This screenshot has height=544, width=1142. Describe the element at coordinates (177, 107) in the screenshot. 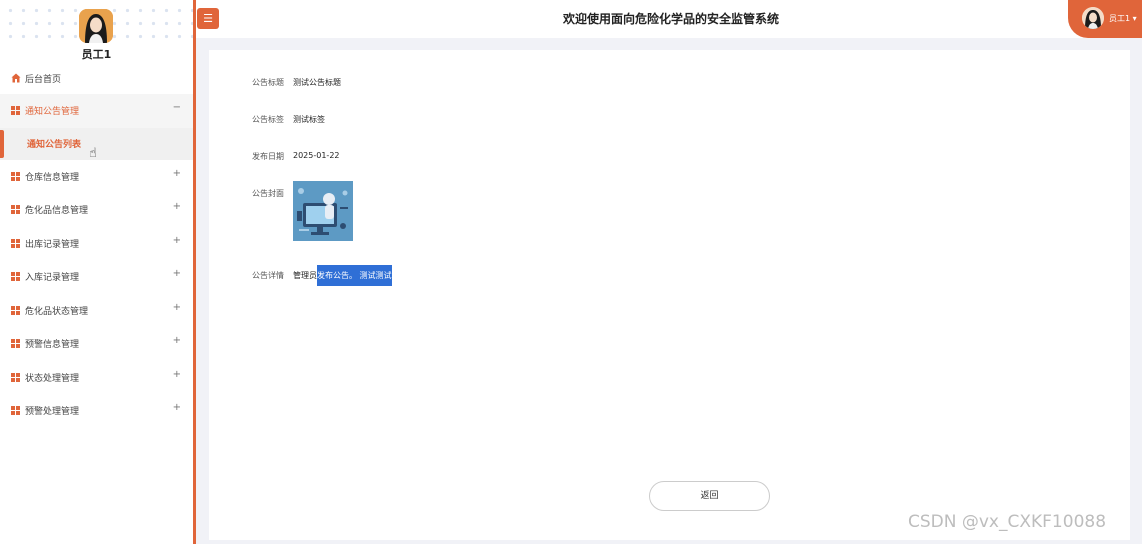

I see `collapse-icon: −` at that location.